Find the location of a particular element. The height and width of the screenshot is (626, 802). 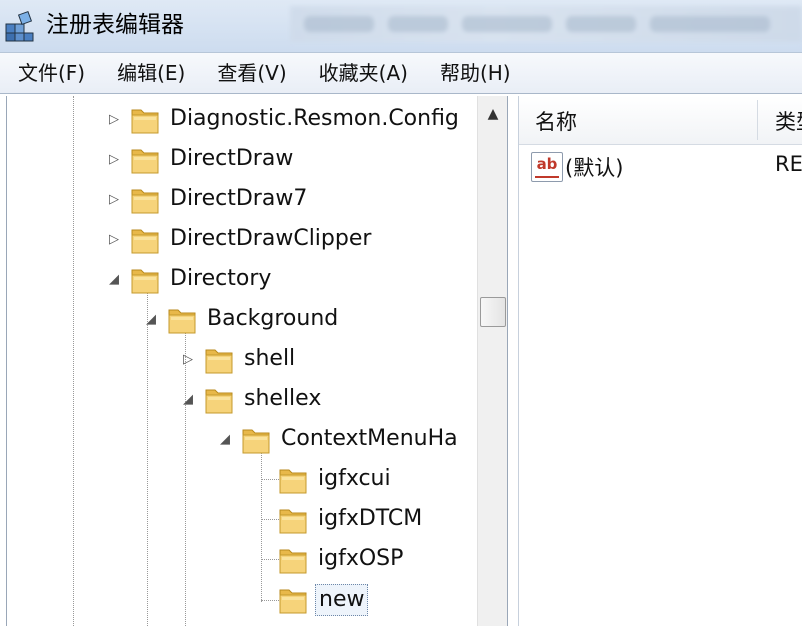

tree-node: ▷ DirectDraw is located at coordinates (242, 160).